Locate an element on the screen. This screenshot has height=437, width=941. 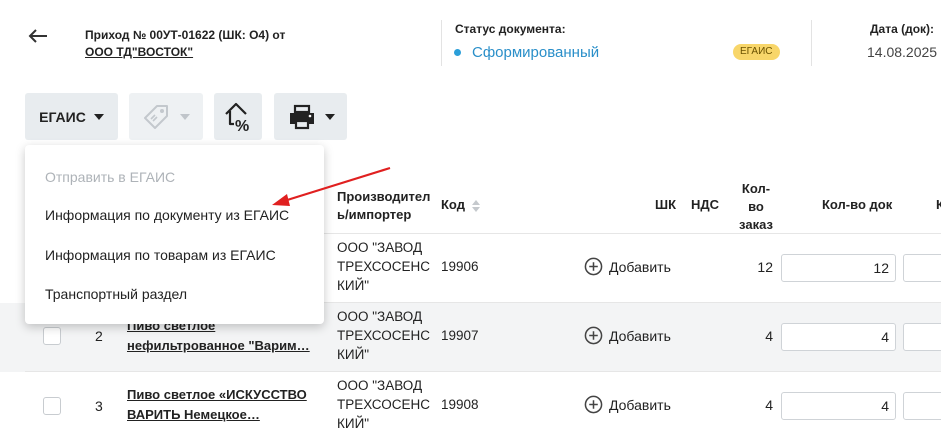
price-percent-icon: % is located at coordinates (237, 118).